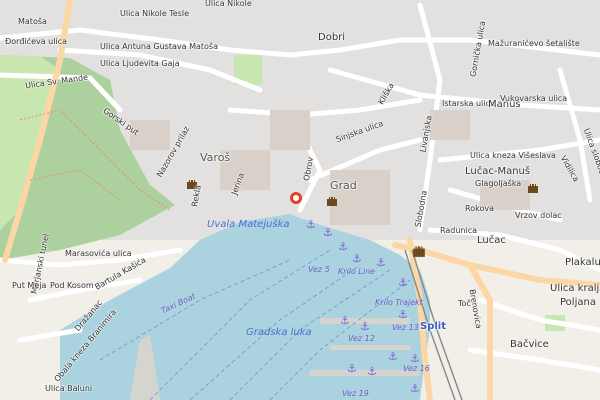 This screenshot has width=600, height=400. What do you see at coordinates (433, 326) in the screenshot?
I see `city-label: Split` at bounding box center [433, 326].